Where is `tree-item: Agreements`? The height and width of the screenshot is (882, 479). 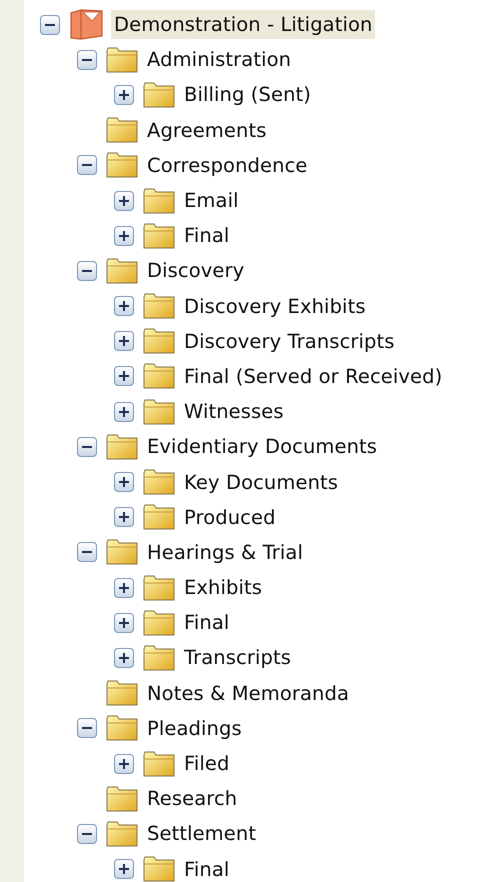
tree-item: Agreements is located at coordinates (207, 130).